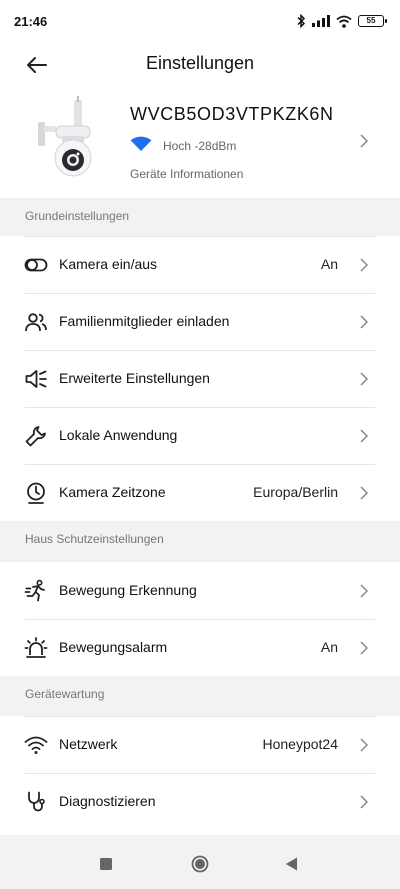 The width and height of the screenshot is (400, 889). I want to click on row-label: Diagnostizieren, so click(107, 801).